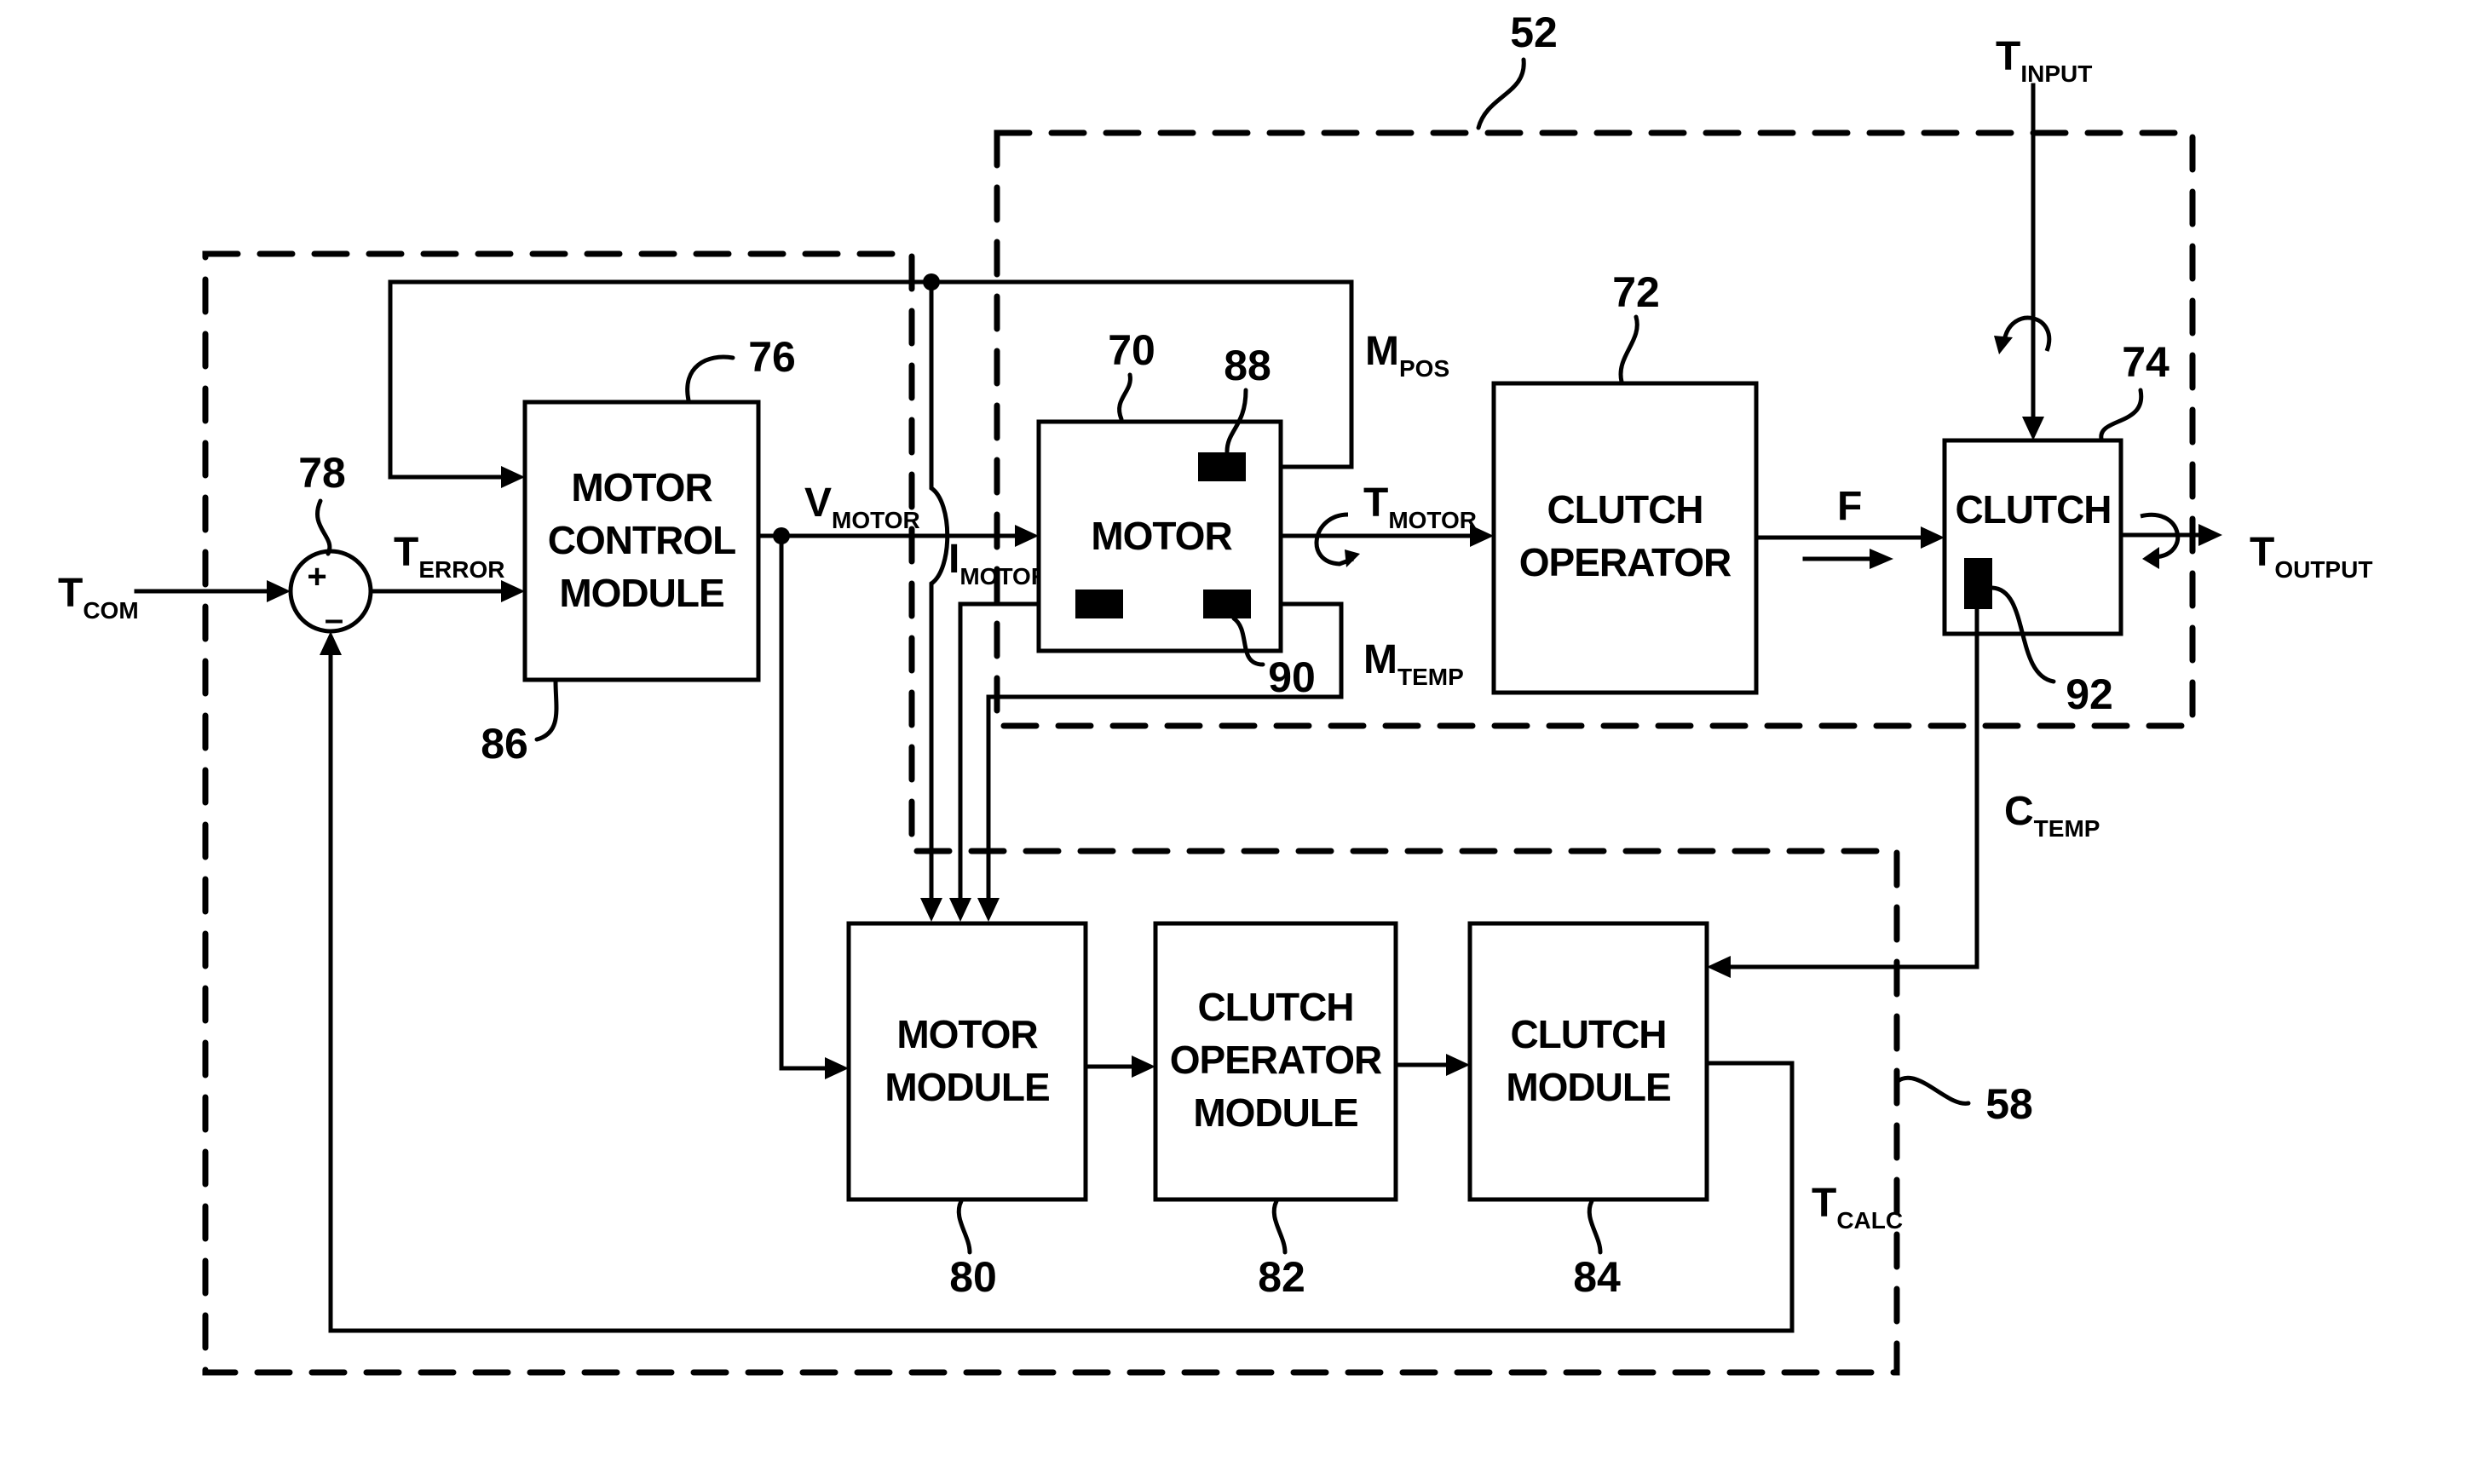  I want to click on ref-76: 76, so click(772, 357).